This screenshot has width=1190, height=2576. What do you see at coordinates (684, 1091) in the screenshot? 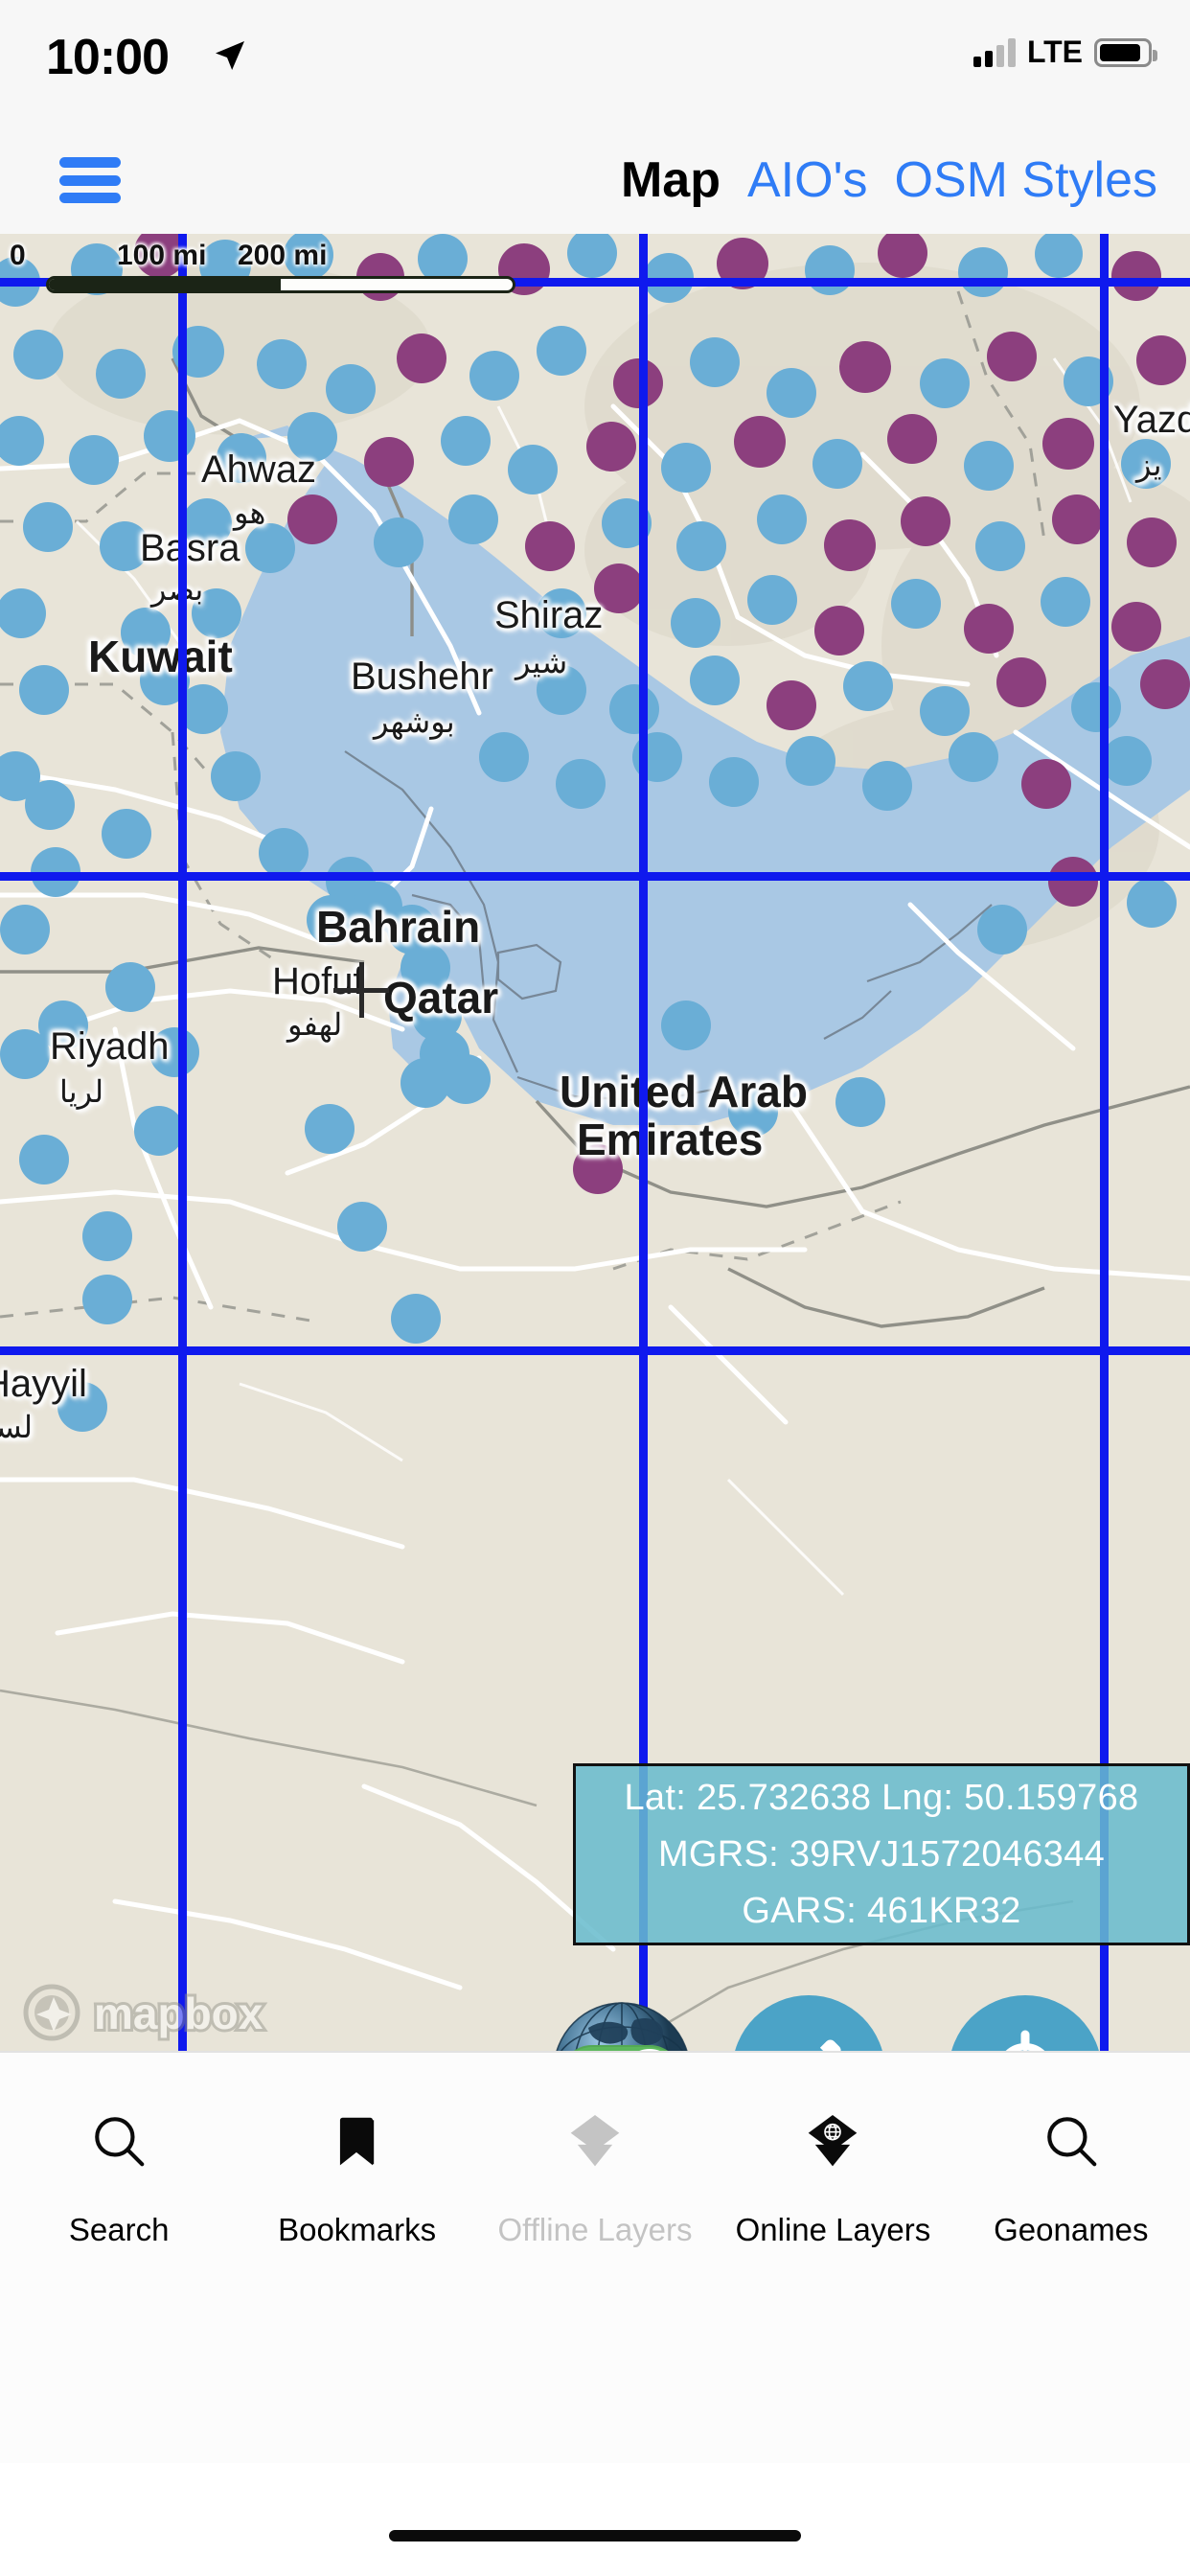
I see `map-label: United Arab` at bounding box center [684, 1091].